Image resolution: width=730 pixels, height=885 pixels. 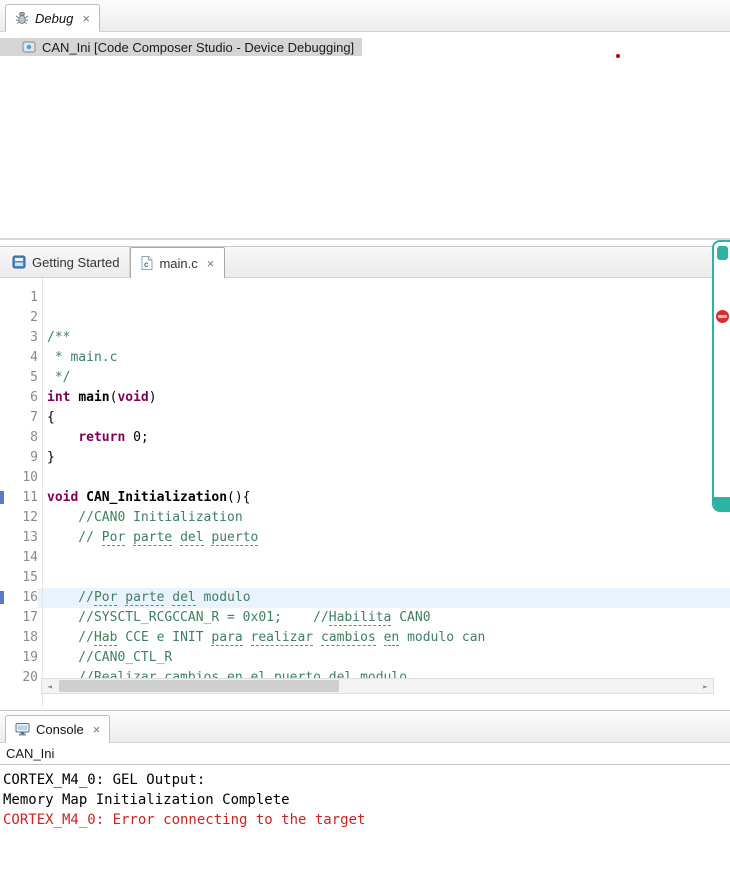 I want to click on code-token: }, so click(x=51, y=457).